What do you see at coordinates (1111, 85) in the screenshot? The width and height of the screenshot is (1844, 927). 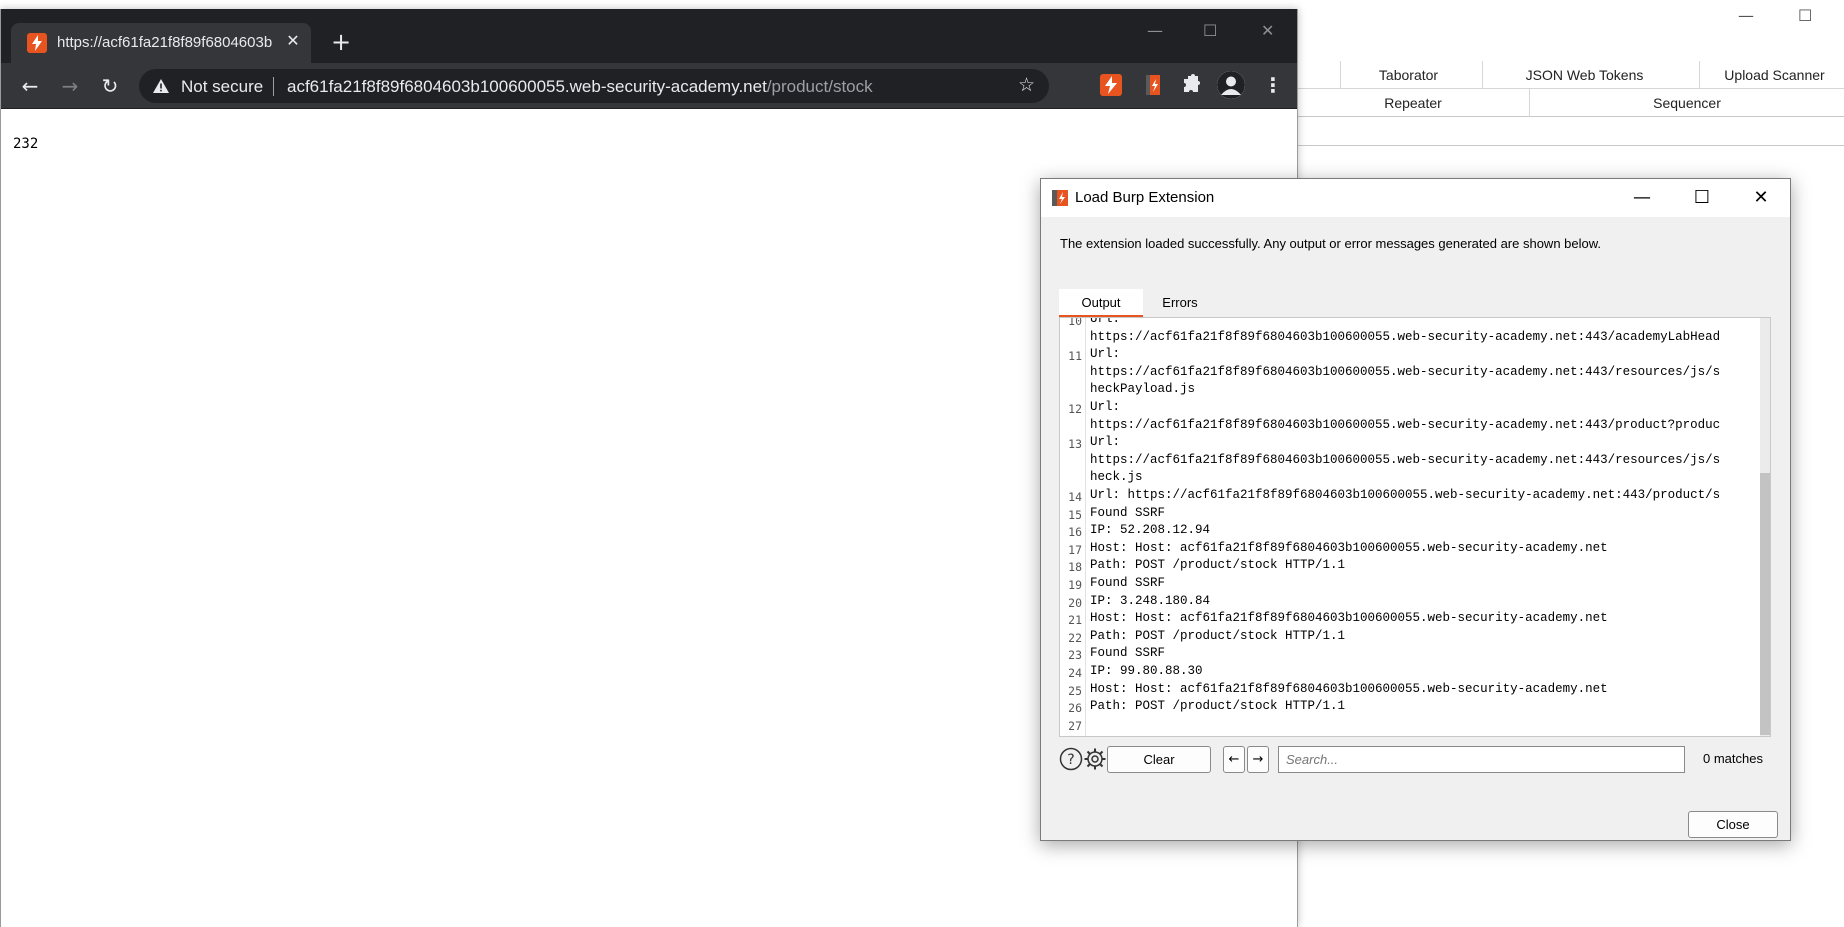 I see `burp-extension-icon` at bounding box center [1111, 85].